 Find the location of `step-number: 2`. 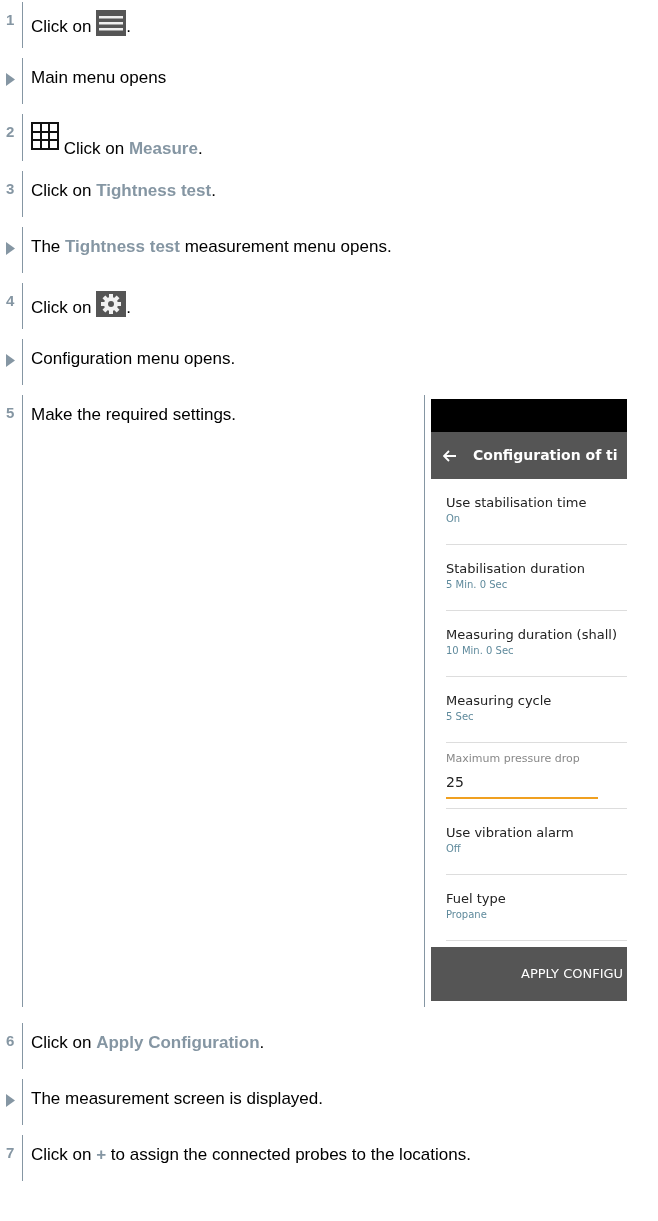

step-number: 2 is located at coordinates (10, 132).